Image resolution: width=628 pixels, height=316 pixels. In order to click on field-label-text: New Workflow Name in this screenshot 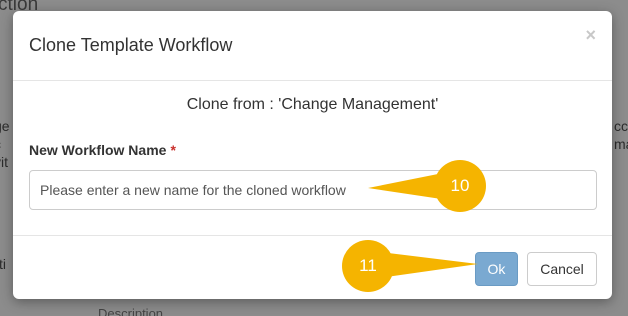, I will do `click(98, 150)`.